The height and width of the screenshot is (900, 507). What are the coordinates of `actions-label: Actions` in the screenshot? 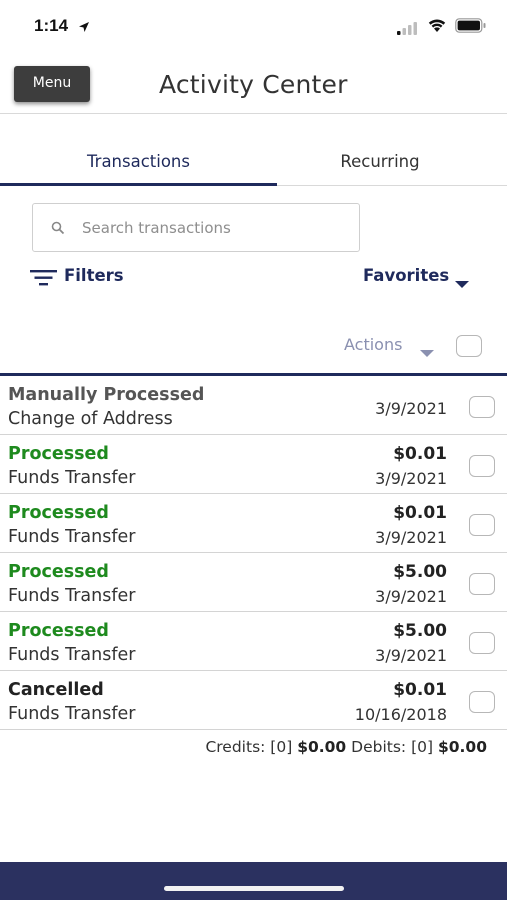 It's located at (373, 344).